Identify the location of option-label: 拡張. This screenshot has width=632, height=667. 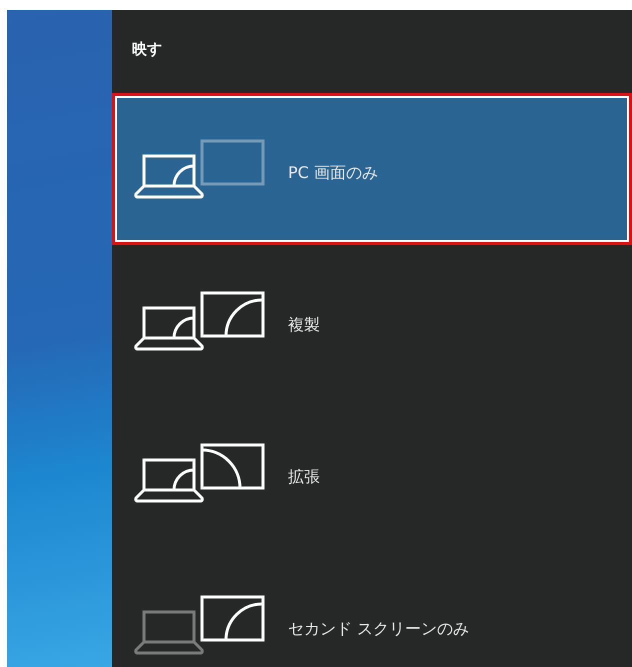
(304, 477).